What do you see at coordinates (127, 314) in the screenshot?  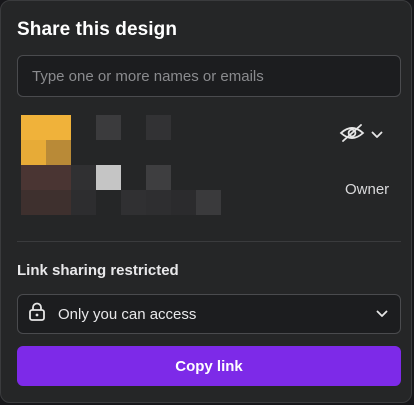 I see `link-access-value: Only you can access` at bounding box center [127, 314].